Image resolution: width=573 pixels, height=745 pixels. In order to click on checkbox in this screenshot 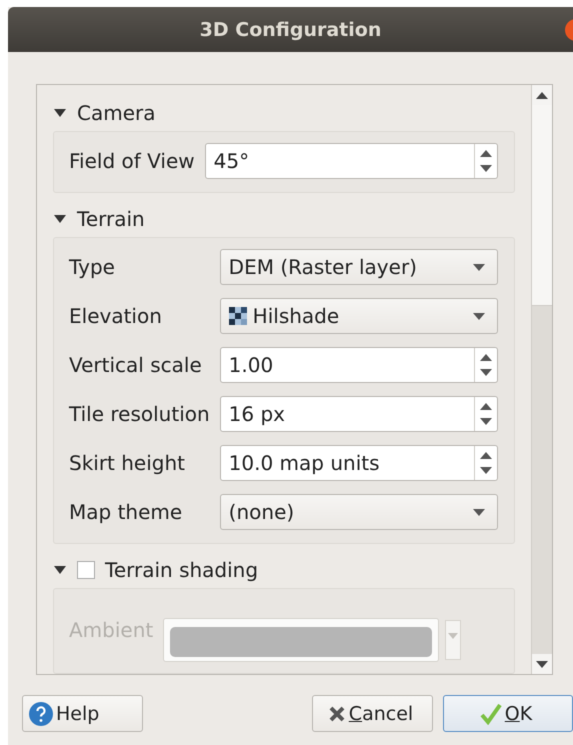, I will do `click(86, 570)`.